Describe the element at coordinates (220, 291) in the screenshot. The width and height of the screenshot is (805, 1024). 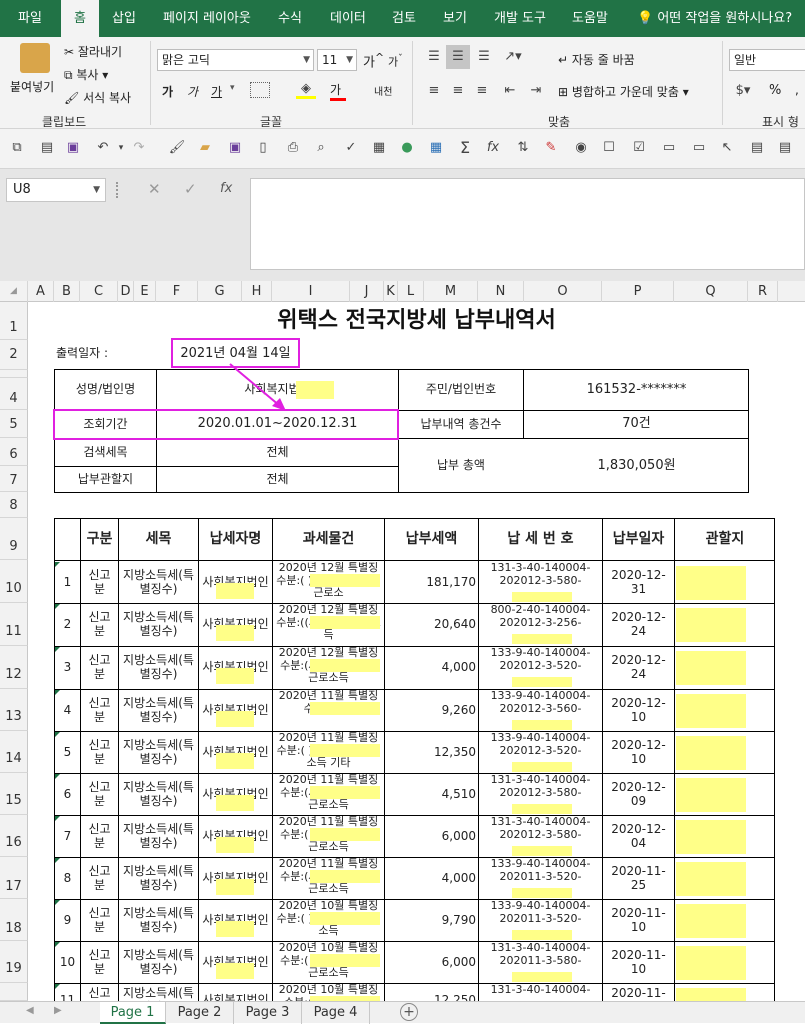
I see `column-header: G` at that location.